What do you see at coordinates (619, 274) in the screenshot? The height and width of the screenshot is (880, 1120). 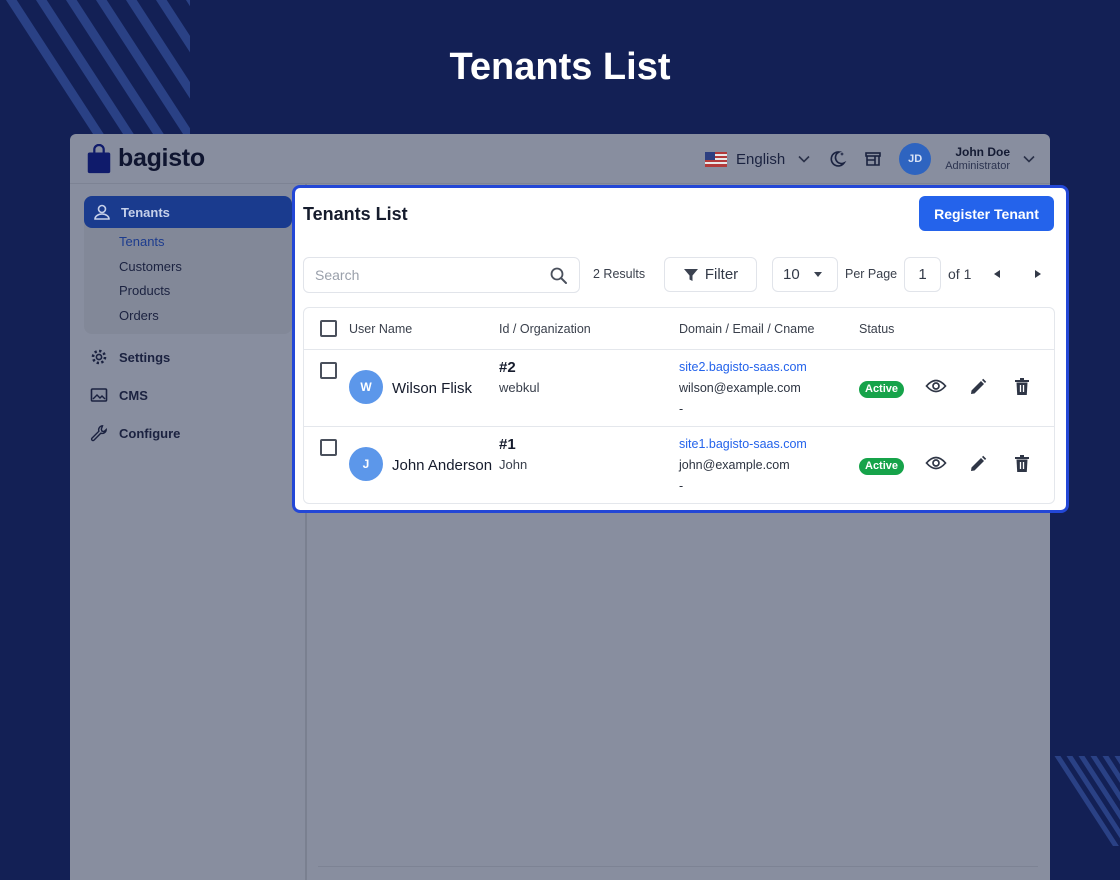 I see `results-count: 2 Results` at bounding box center [619, 274].